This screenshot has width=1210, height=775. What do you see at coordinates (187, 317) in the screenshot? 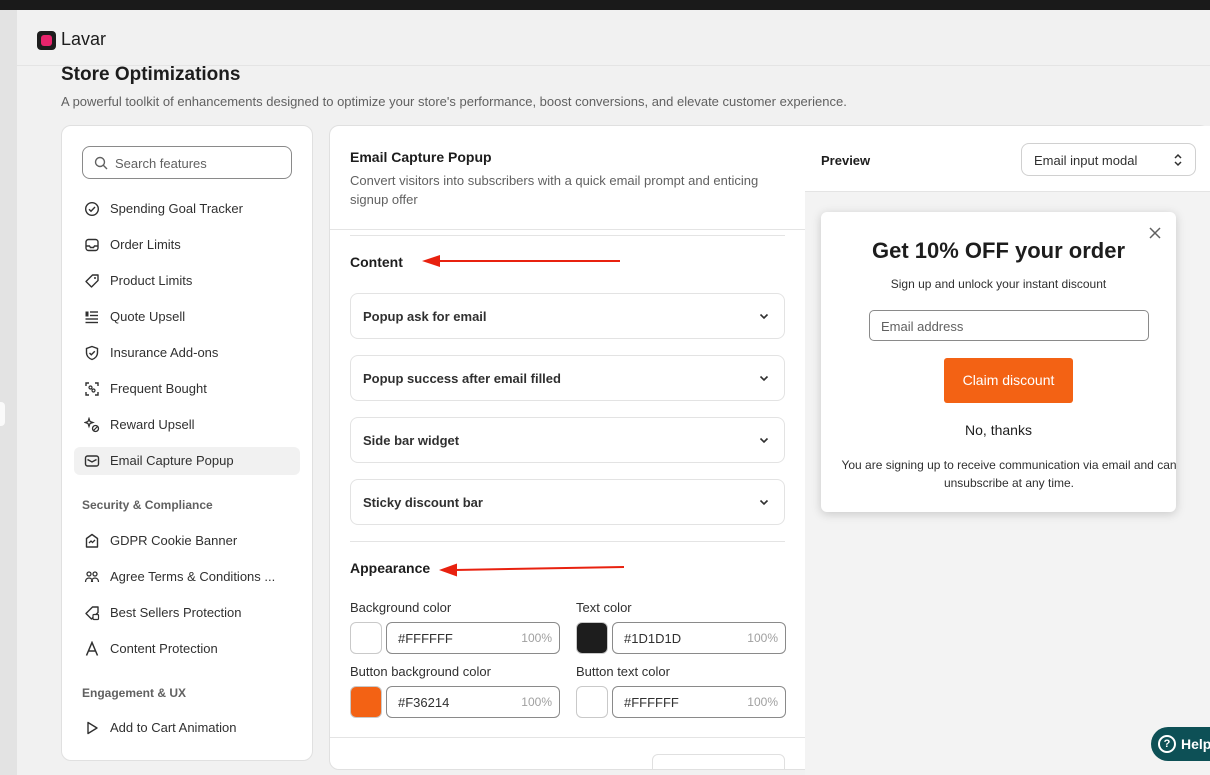
I see `sidebar-item-quote-upsell: Quote Upsell` at bounding box center [187, 317].